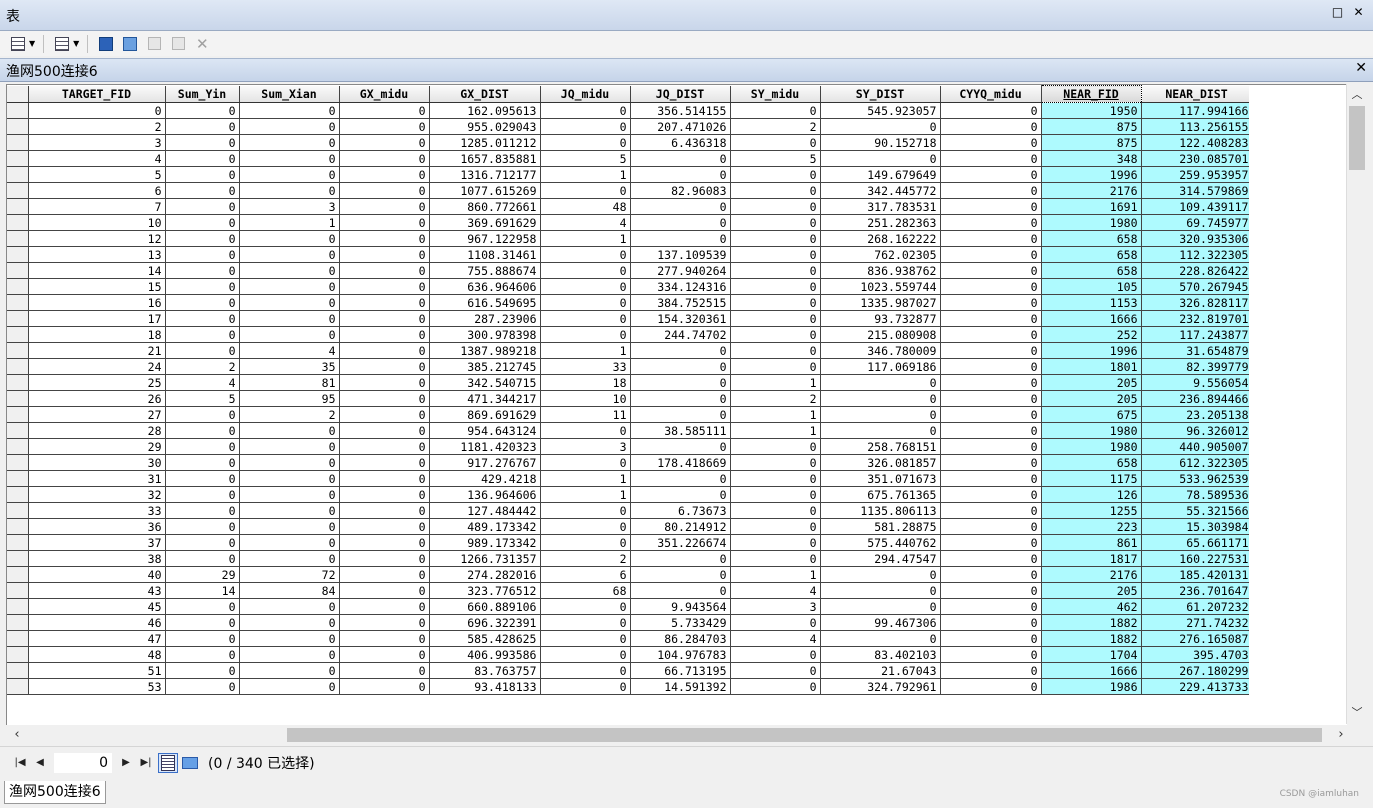 This screenshot has width=1373, height=808. What do you see at coordinates (880, 302) in the screenshot?
I see `table-cell: 1335.987027` at bounding box center [880, 302].